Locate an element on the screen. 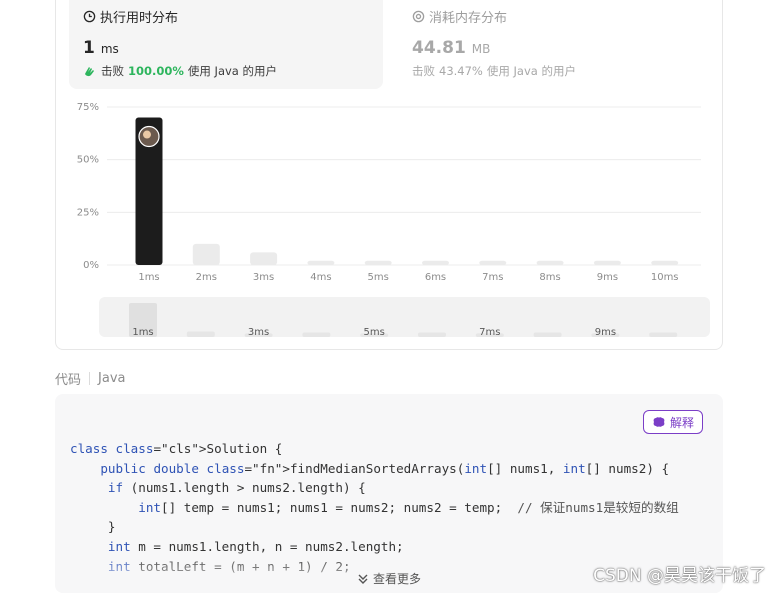  minimap-label: 5ms is located at coordinates (374, 332).